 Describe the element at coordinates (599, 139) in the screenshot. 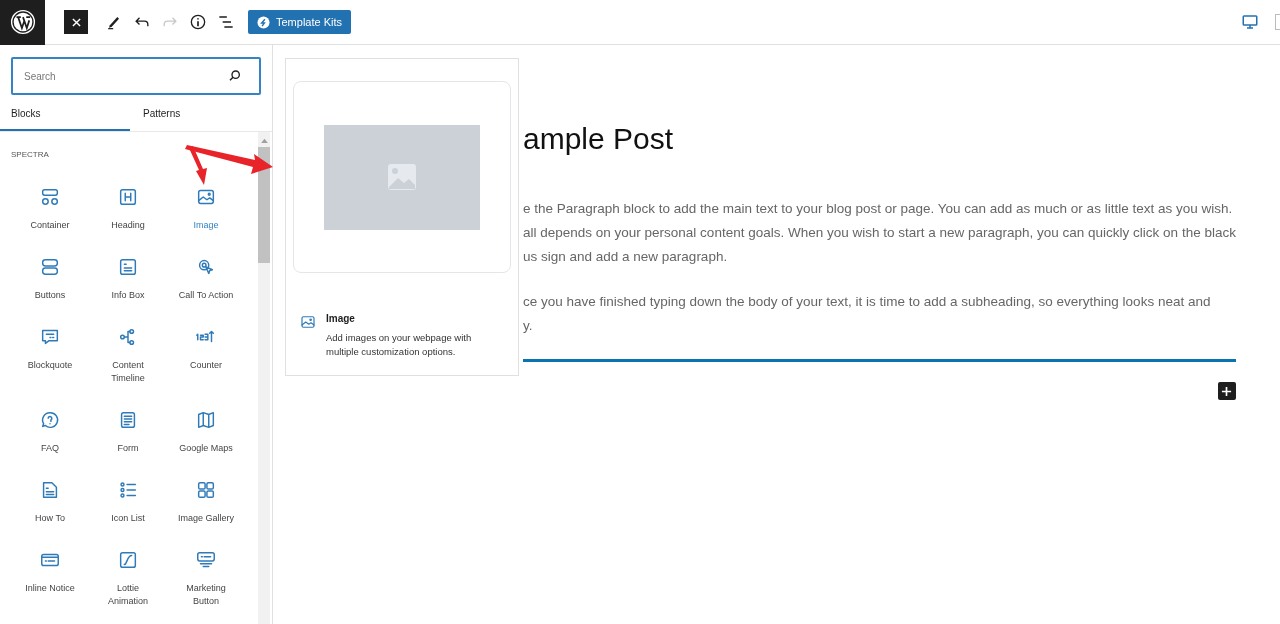

I see `post-title: ample Post` at that location.